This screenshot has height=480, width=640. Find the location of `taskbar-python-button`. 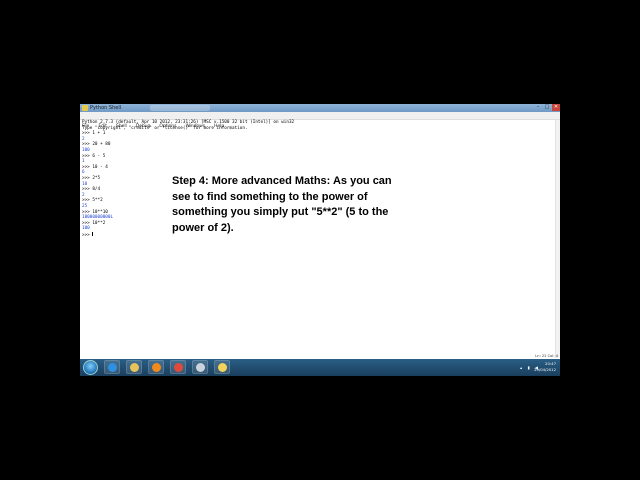

taskbar-python-button is located at coordinates (222, 367).